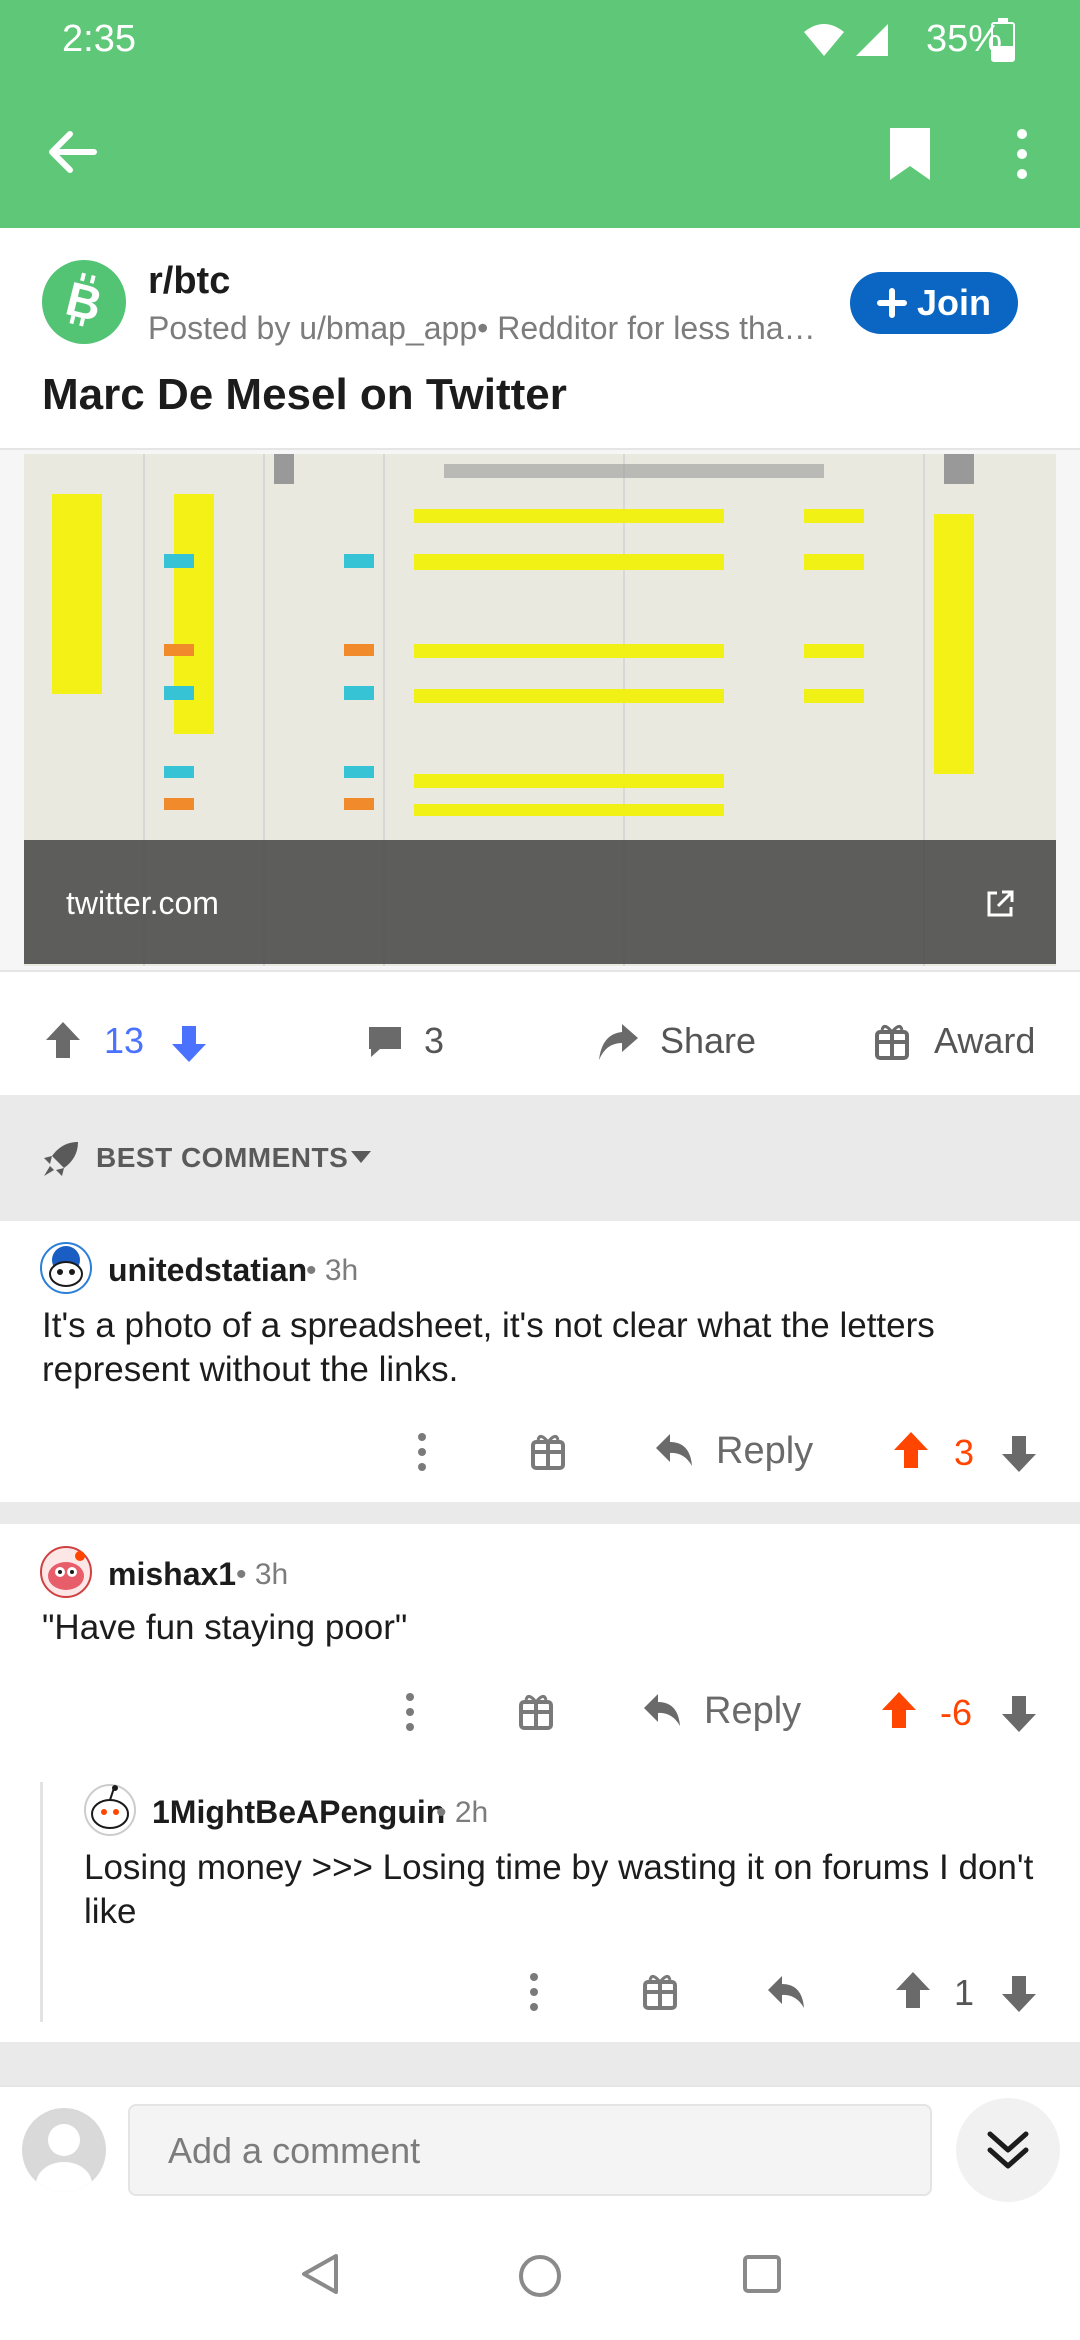  What do you see at coordinates (1003, 40) in the screenshot?
I see `battery-icon` at bounding box center [1003, 40].